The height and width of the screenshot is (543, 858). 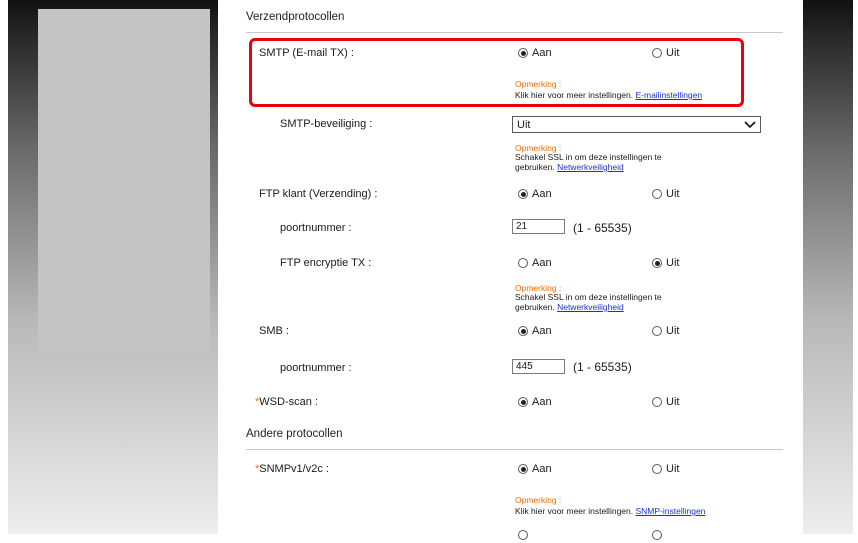 I want to click on smb-label: SMB :, so click(x=274, y=331).